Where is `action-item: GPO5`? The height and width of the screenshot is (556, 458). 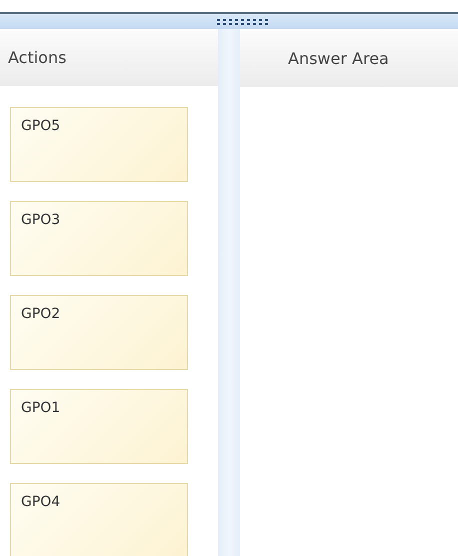
action-item: GPO5 is located at coordinates (99, 144).